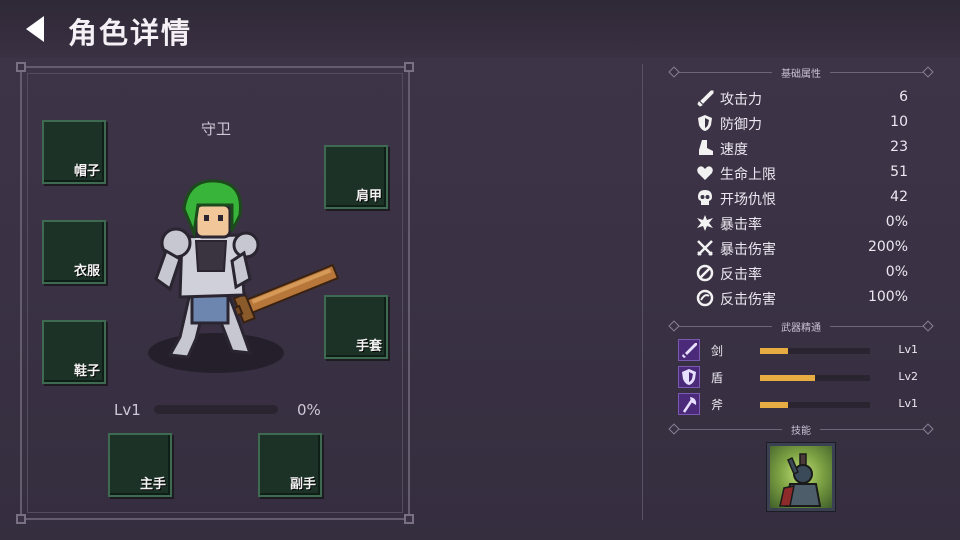 Image resolution: width=960 pixels, height=540 pixels. I want to click on slot-label: 手套, so click(368, 346).